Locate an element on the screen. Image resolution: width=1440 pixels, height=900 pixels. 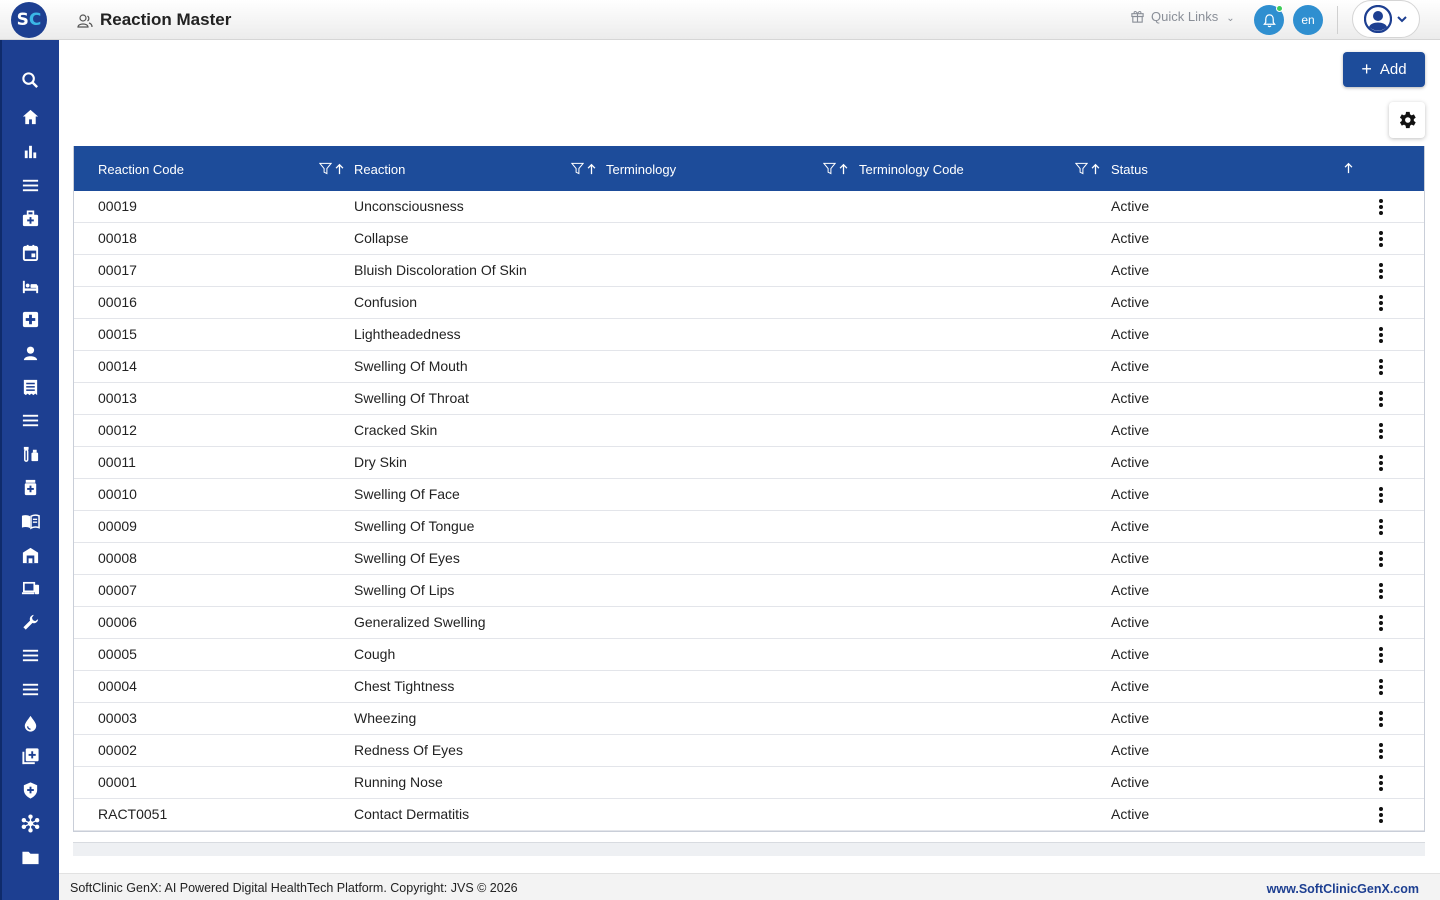
table-row: 00003 Wheezing Active is located at coordinates (749, 719).